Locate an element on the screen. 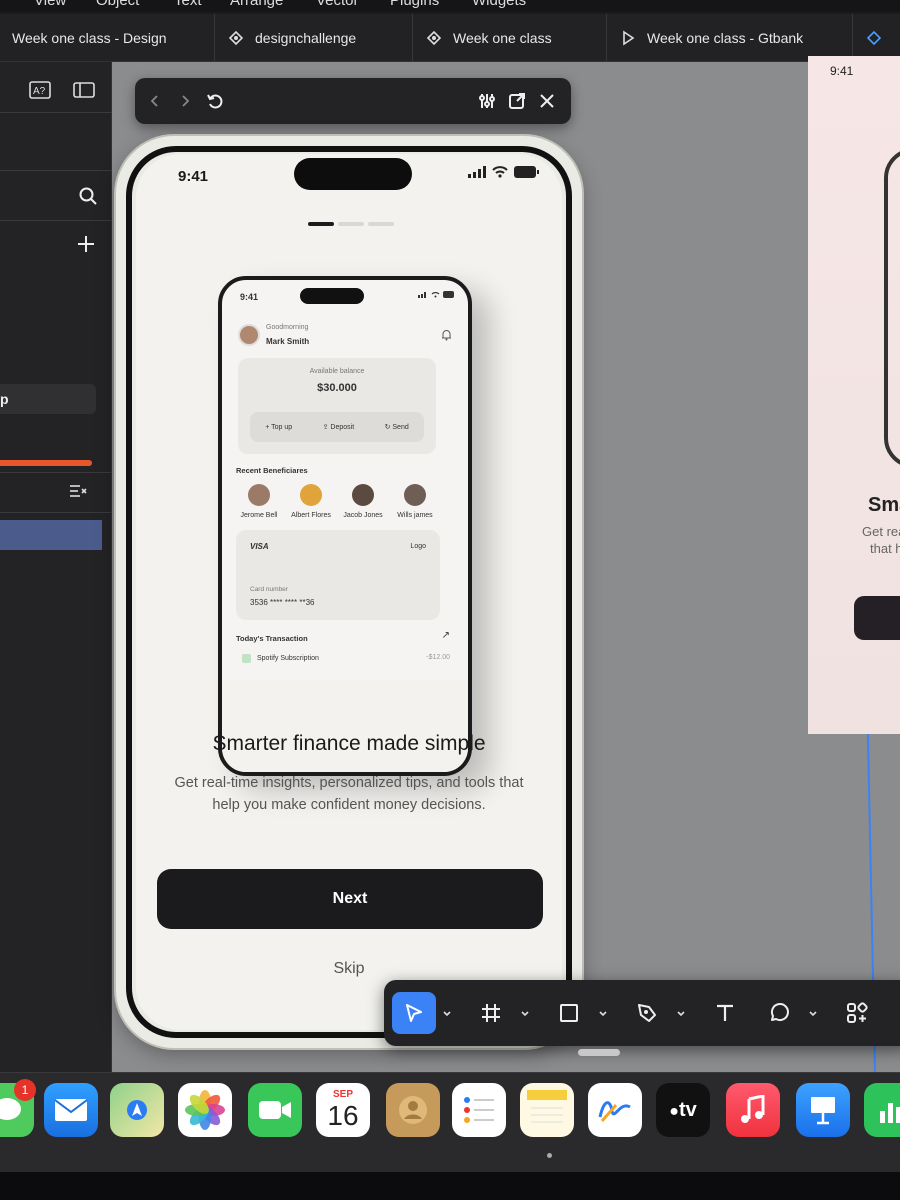  facetime-icon is located at coordinates (275, 1110).